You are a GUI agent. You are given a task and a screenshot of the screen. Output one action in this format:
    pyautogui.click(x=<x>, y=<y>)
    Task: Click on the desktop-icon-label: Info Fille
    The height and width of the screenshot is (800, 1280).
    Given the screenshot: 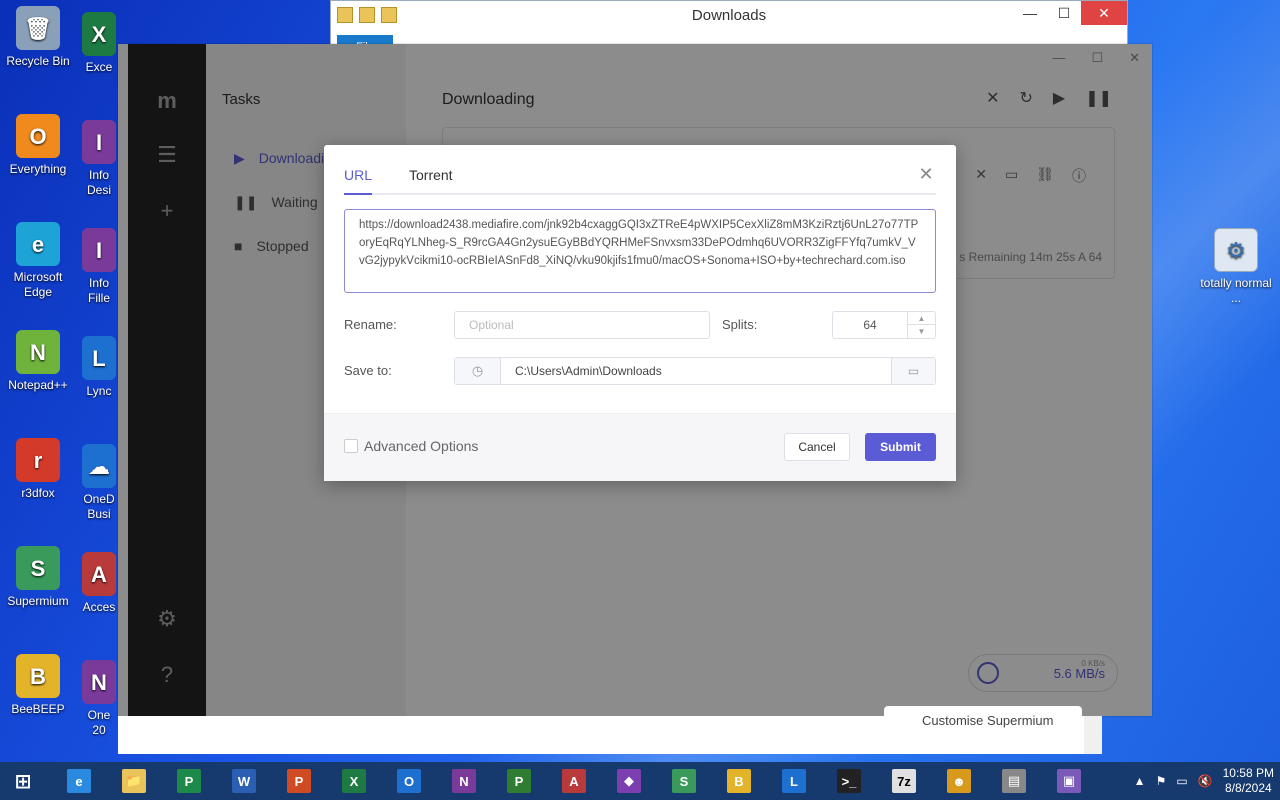 What is the action you would take?
    pyautogui.click(x=98, y=290)
    